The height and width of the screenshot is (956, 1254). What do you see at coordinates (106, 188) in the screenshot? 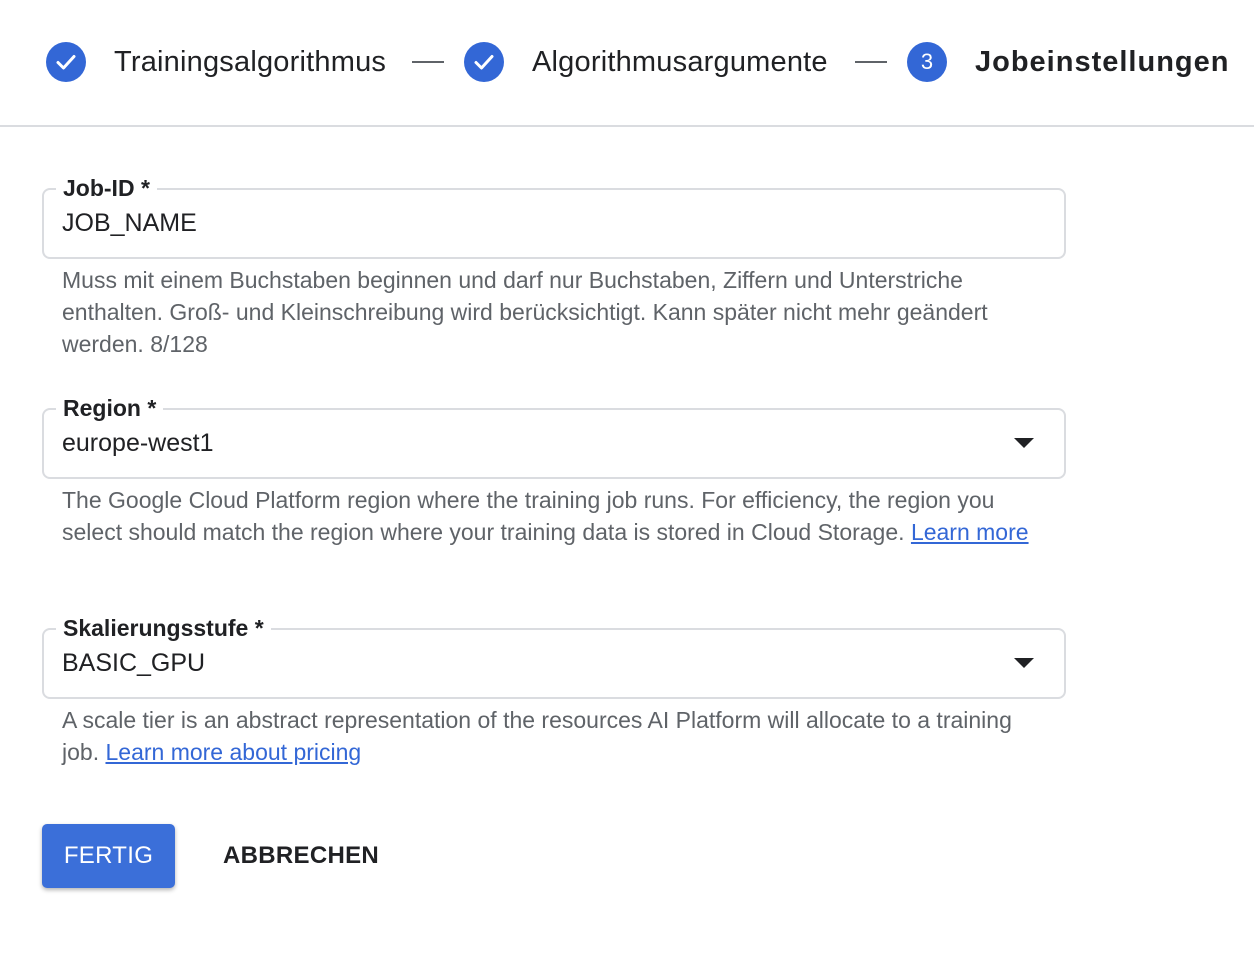
I see `job-id-label: Job-ID *` at bounding box center [106, 188].